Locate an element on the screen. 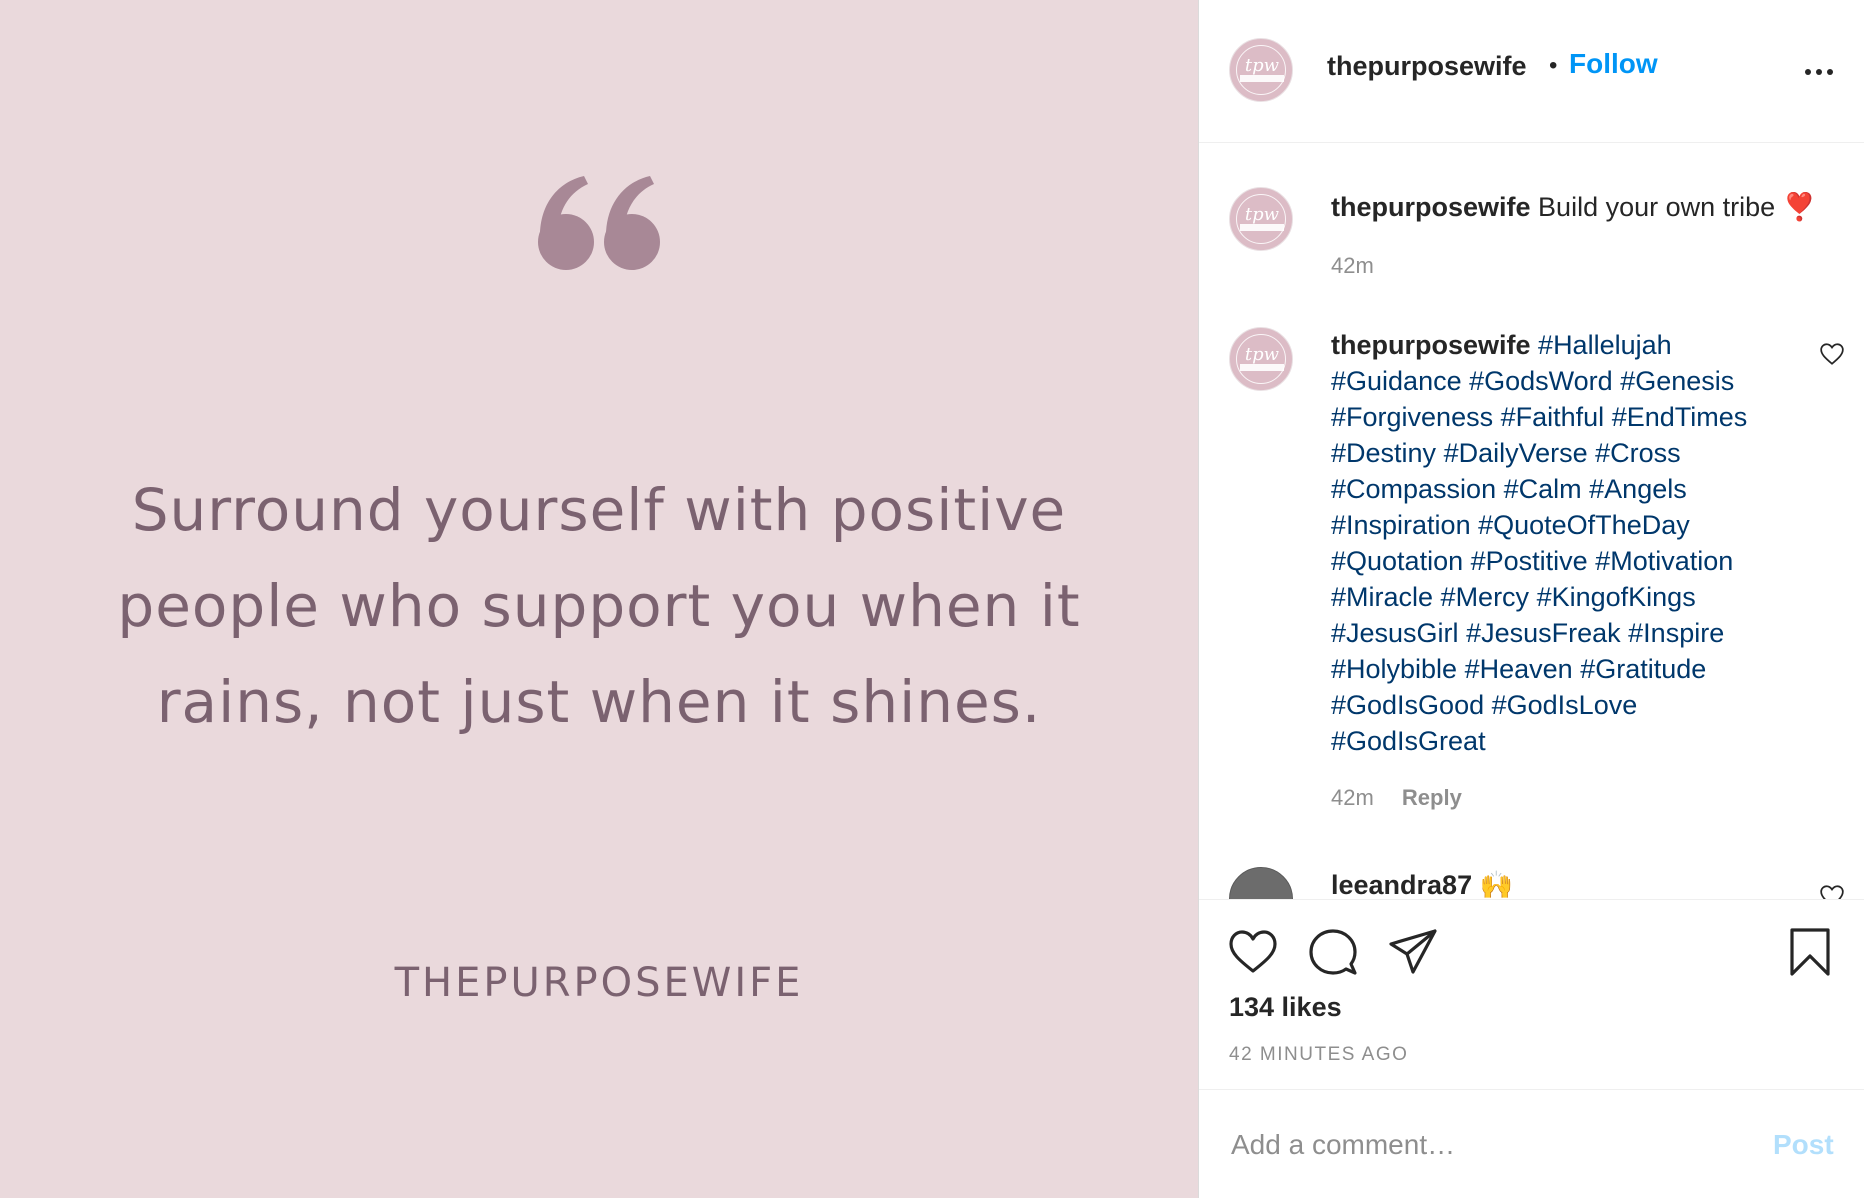  hashtag-link: #Inspiration is located at coordinates (1401, 525).